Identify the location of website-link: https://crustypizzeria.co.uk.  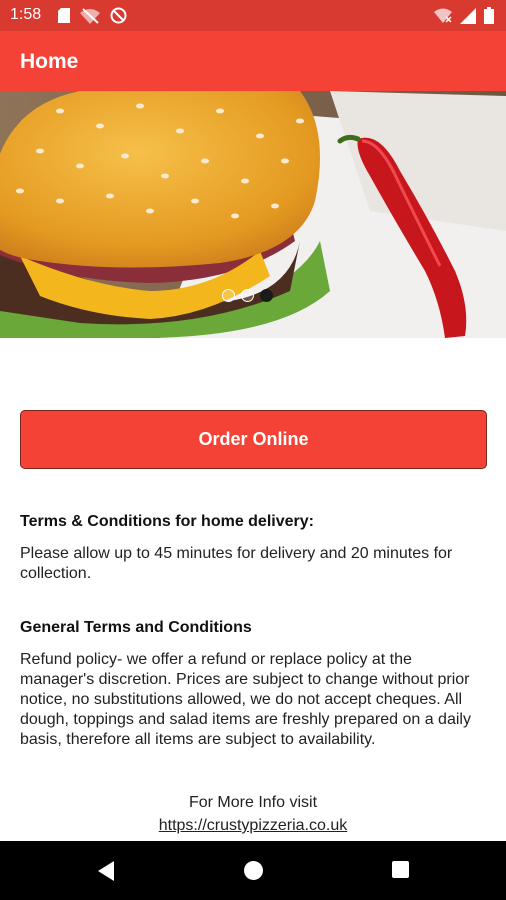
(253, 825).